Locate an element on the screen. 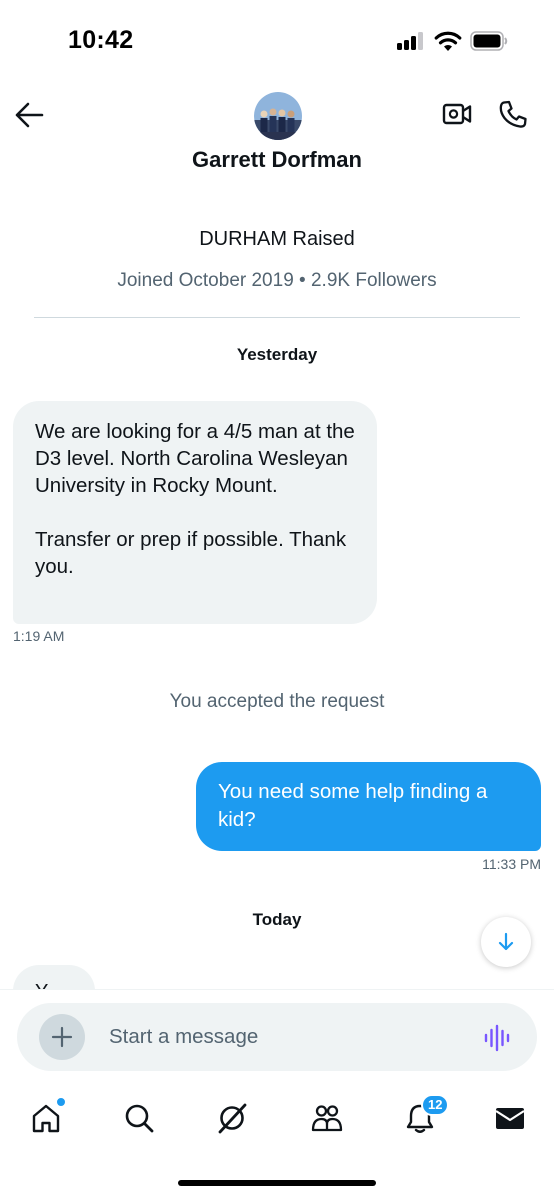 The height and width of the screenshot is (1200, 554). nav-notifications: 12 is located at coordinates (423, 1118).